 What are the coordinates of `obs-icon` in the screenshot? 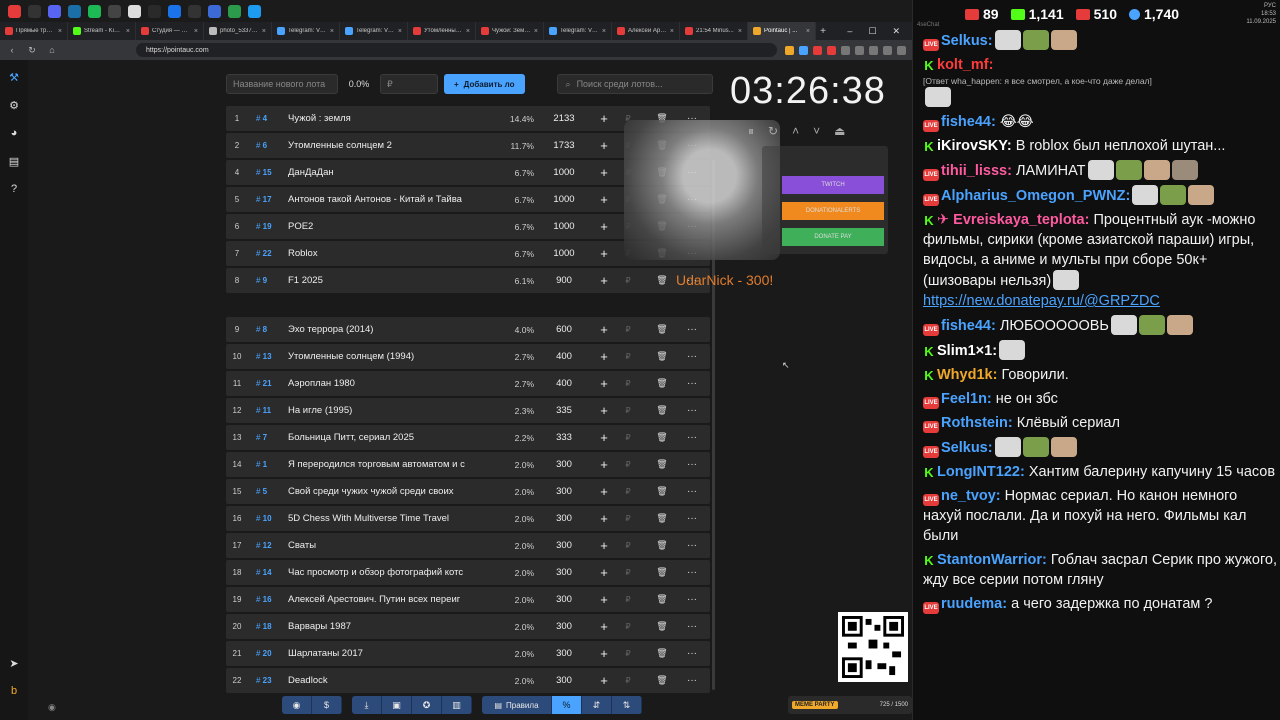 It's located at (154, 11).